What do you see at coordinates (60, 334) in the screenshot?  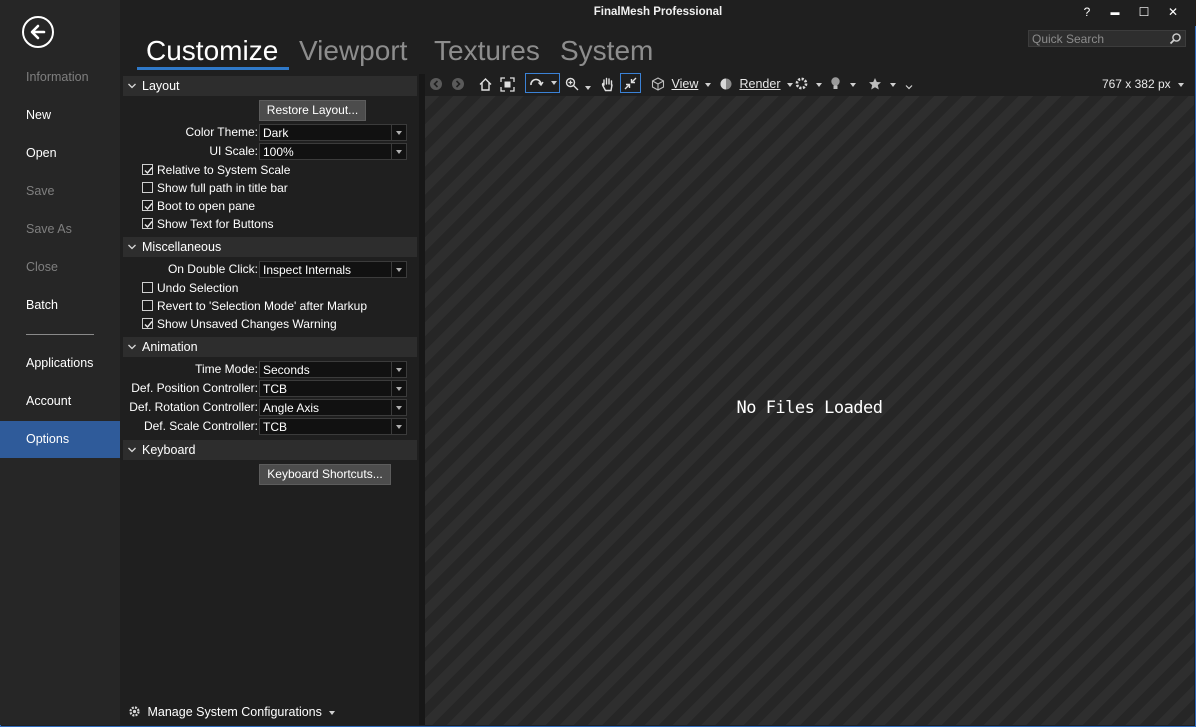 I see `nav-separator` at bounding box center [60, 334].